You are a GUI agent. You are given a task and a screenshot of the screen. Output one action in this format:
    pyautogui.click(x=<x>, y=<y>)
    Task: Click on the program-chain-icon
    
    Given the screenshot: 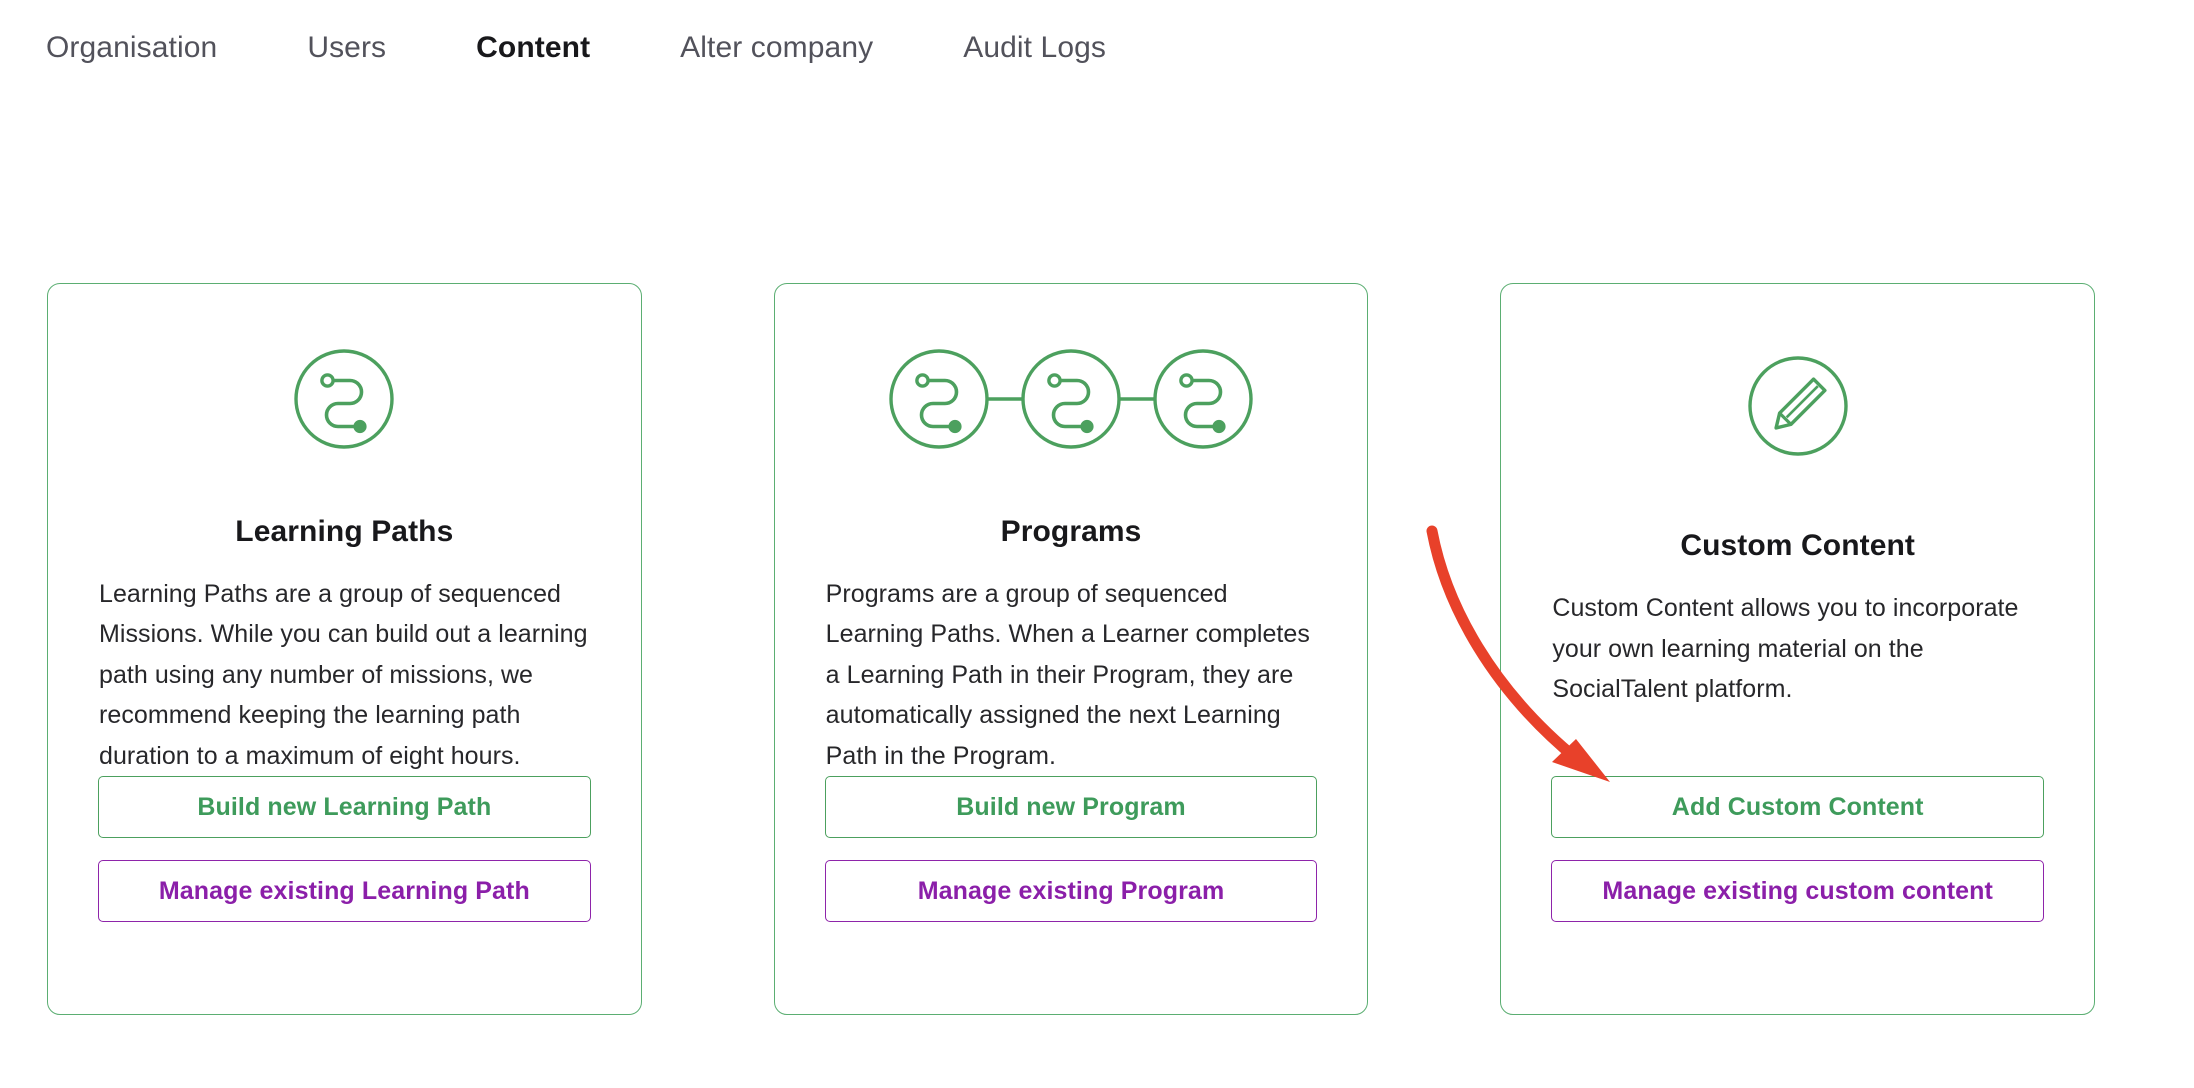 What is the action you would take?
    pyautogui.click(x=1071, y=399)
    